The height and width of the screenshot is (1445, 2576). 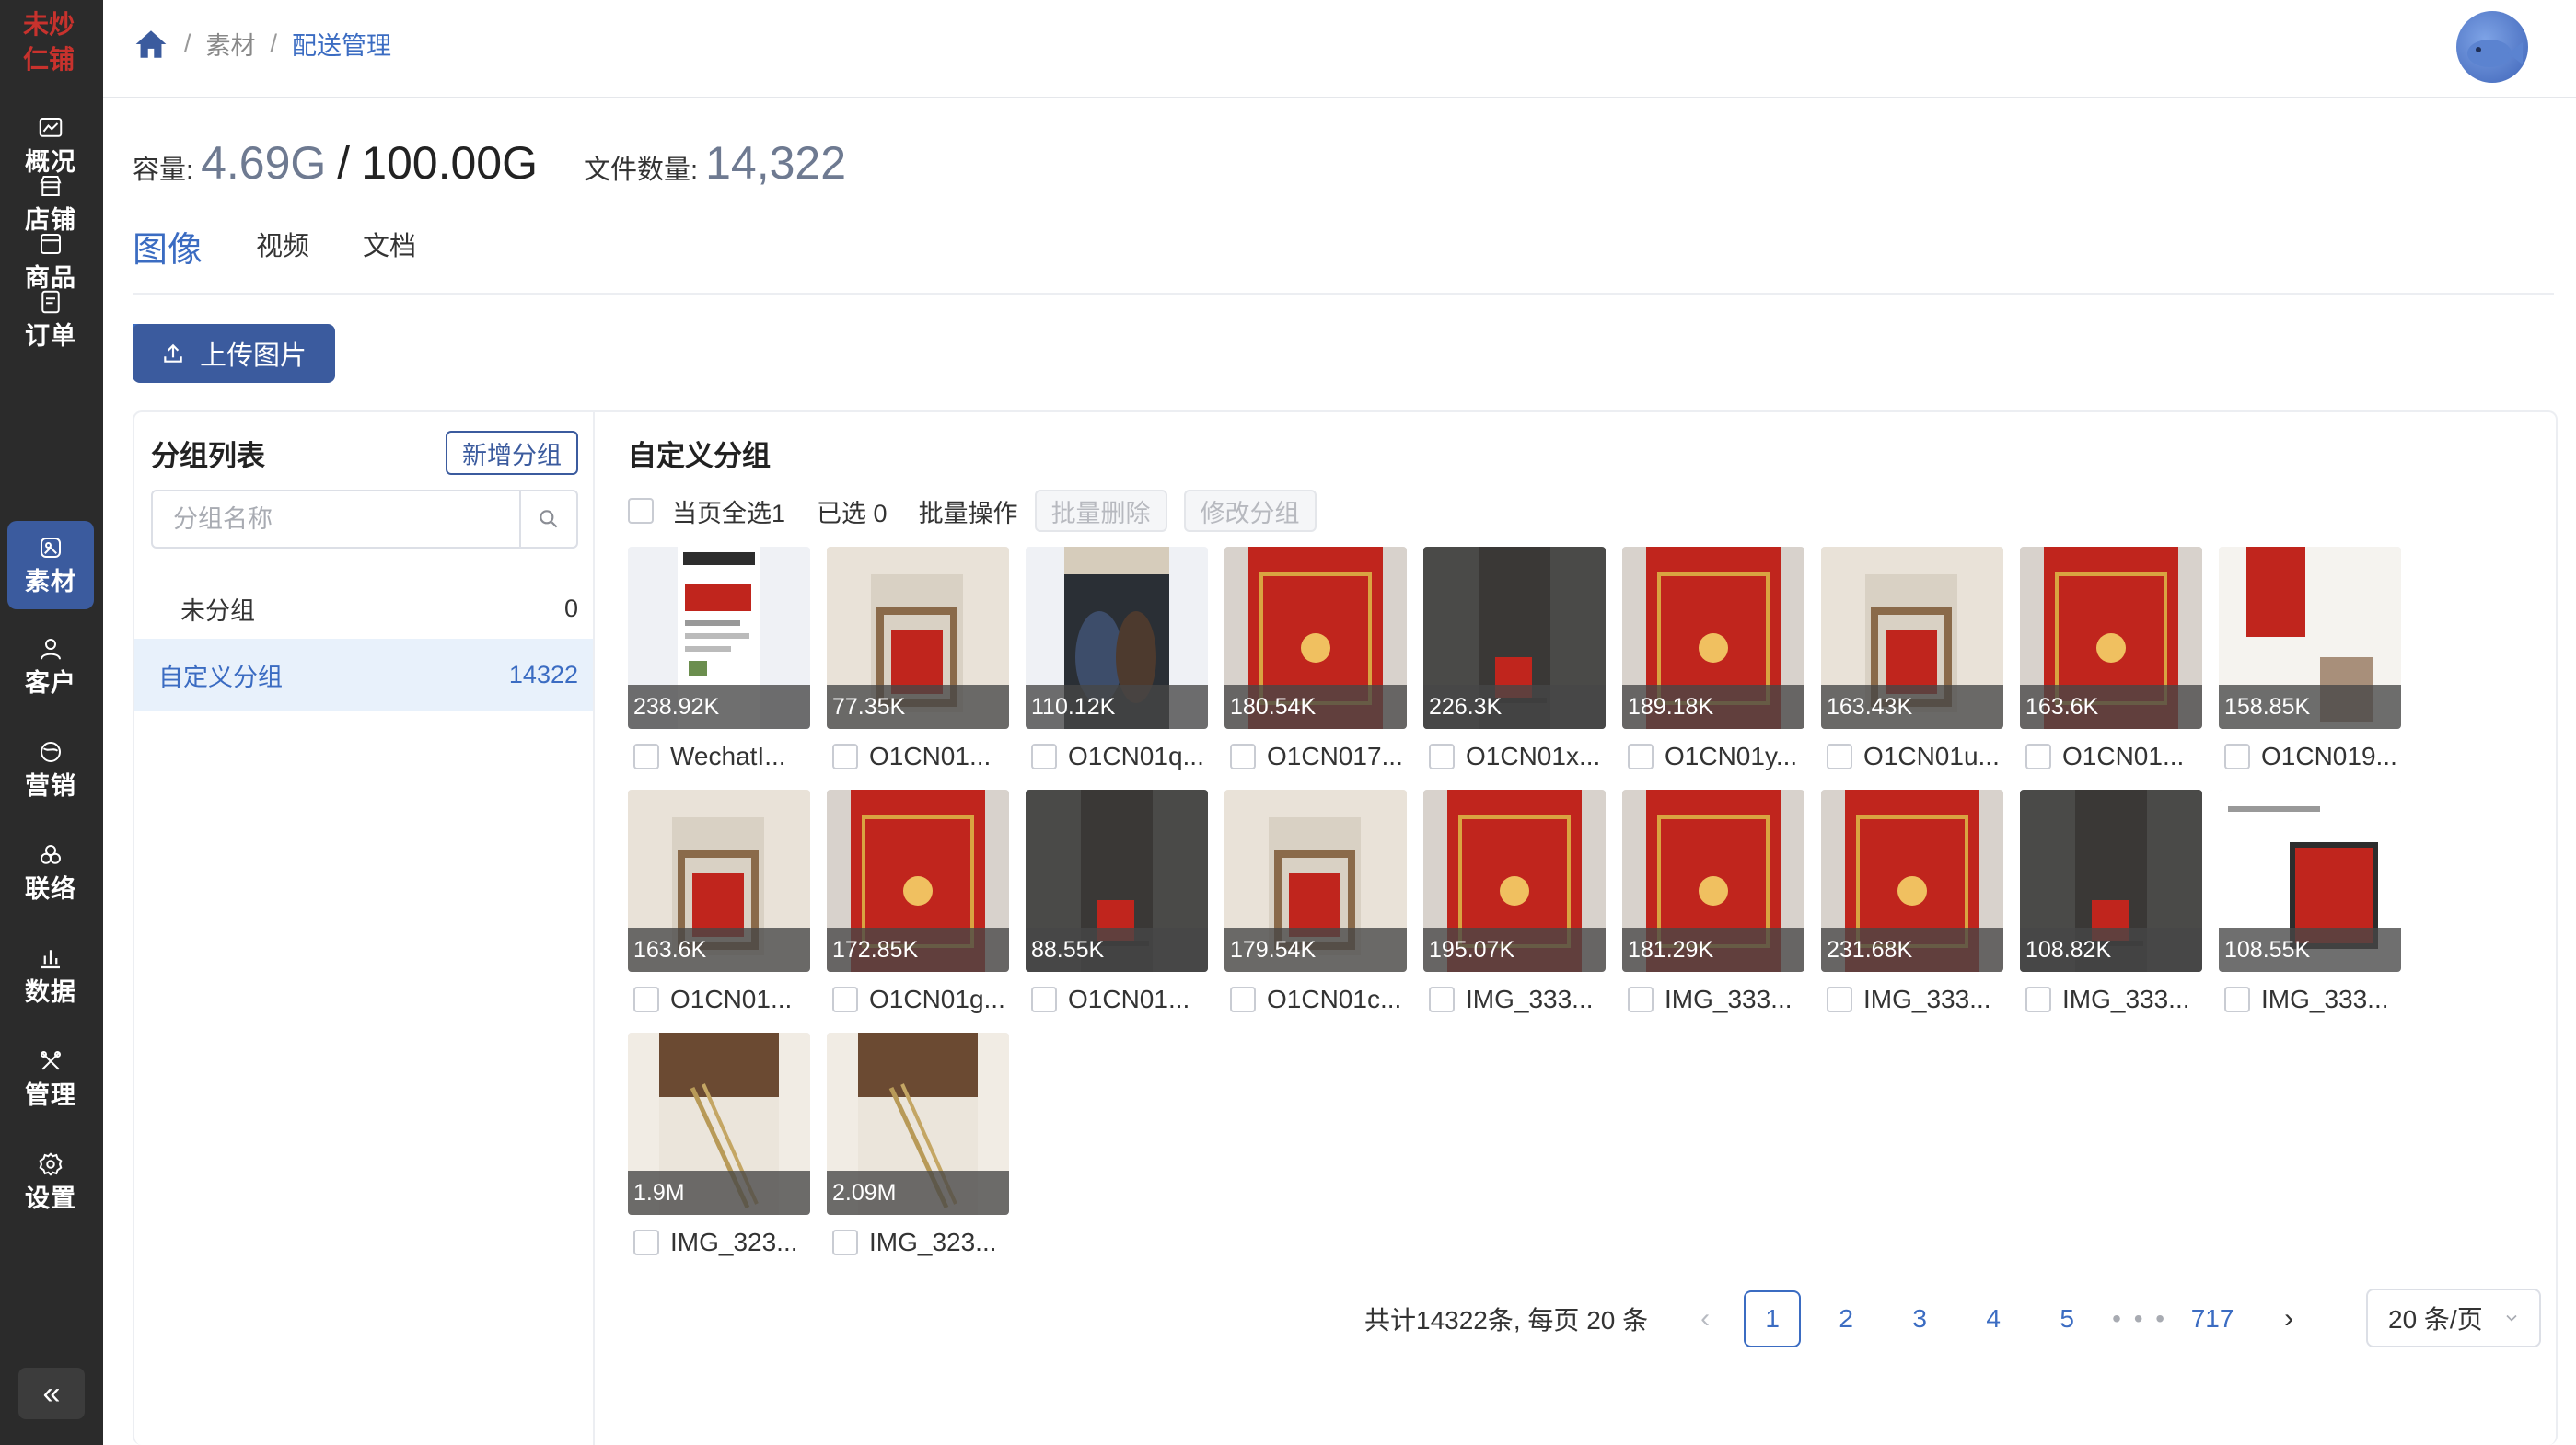 What do you see at coordinates (1100, 511) in the screenshot?
I see `batch-delete-button: 批量删除` at bounding box center [1100, 511].